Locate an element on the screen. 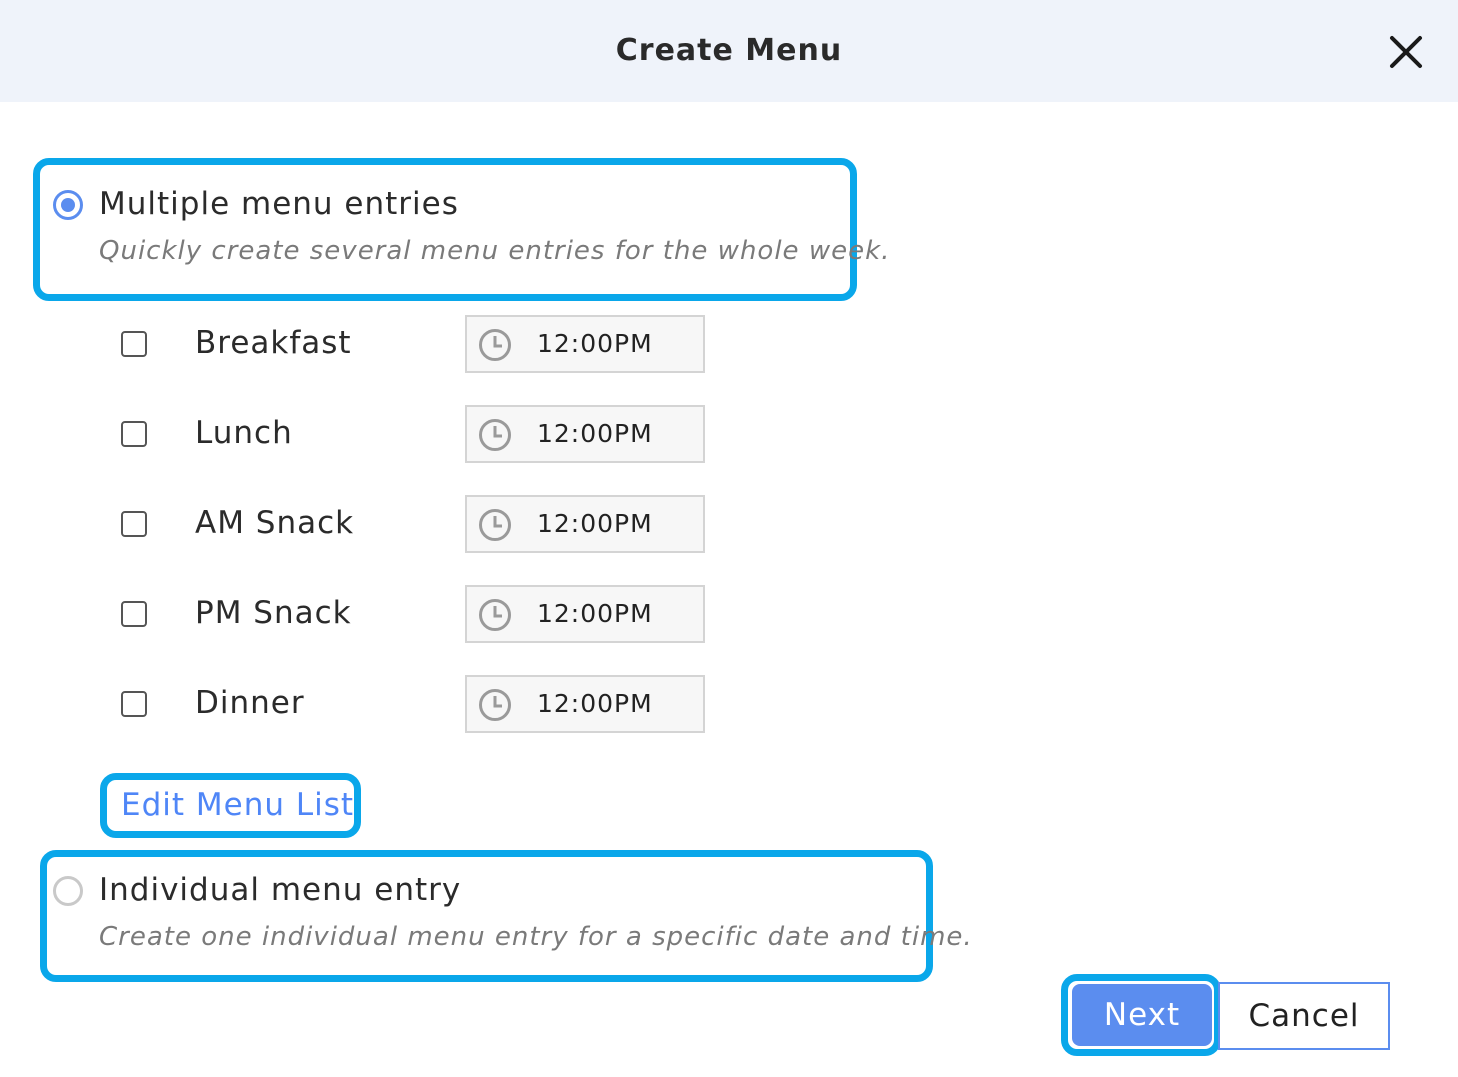  time-field-lunch: 12:00PM is located at coordinates (585, 434).